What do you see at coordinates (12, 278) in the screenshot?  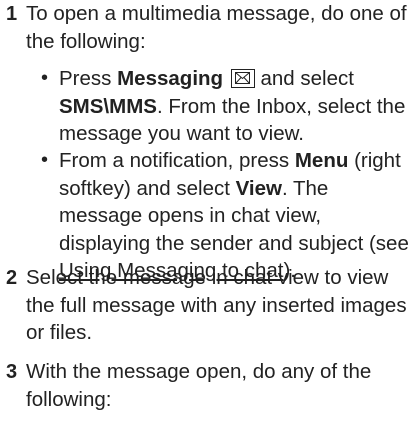 I see `step-number: 2` at bounding box center [12, 278].